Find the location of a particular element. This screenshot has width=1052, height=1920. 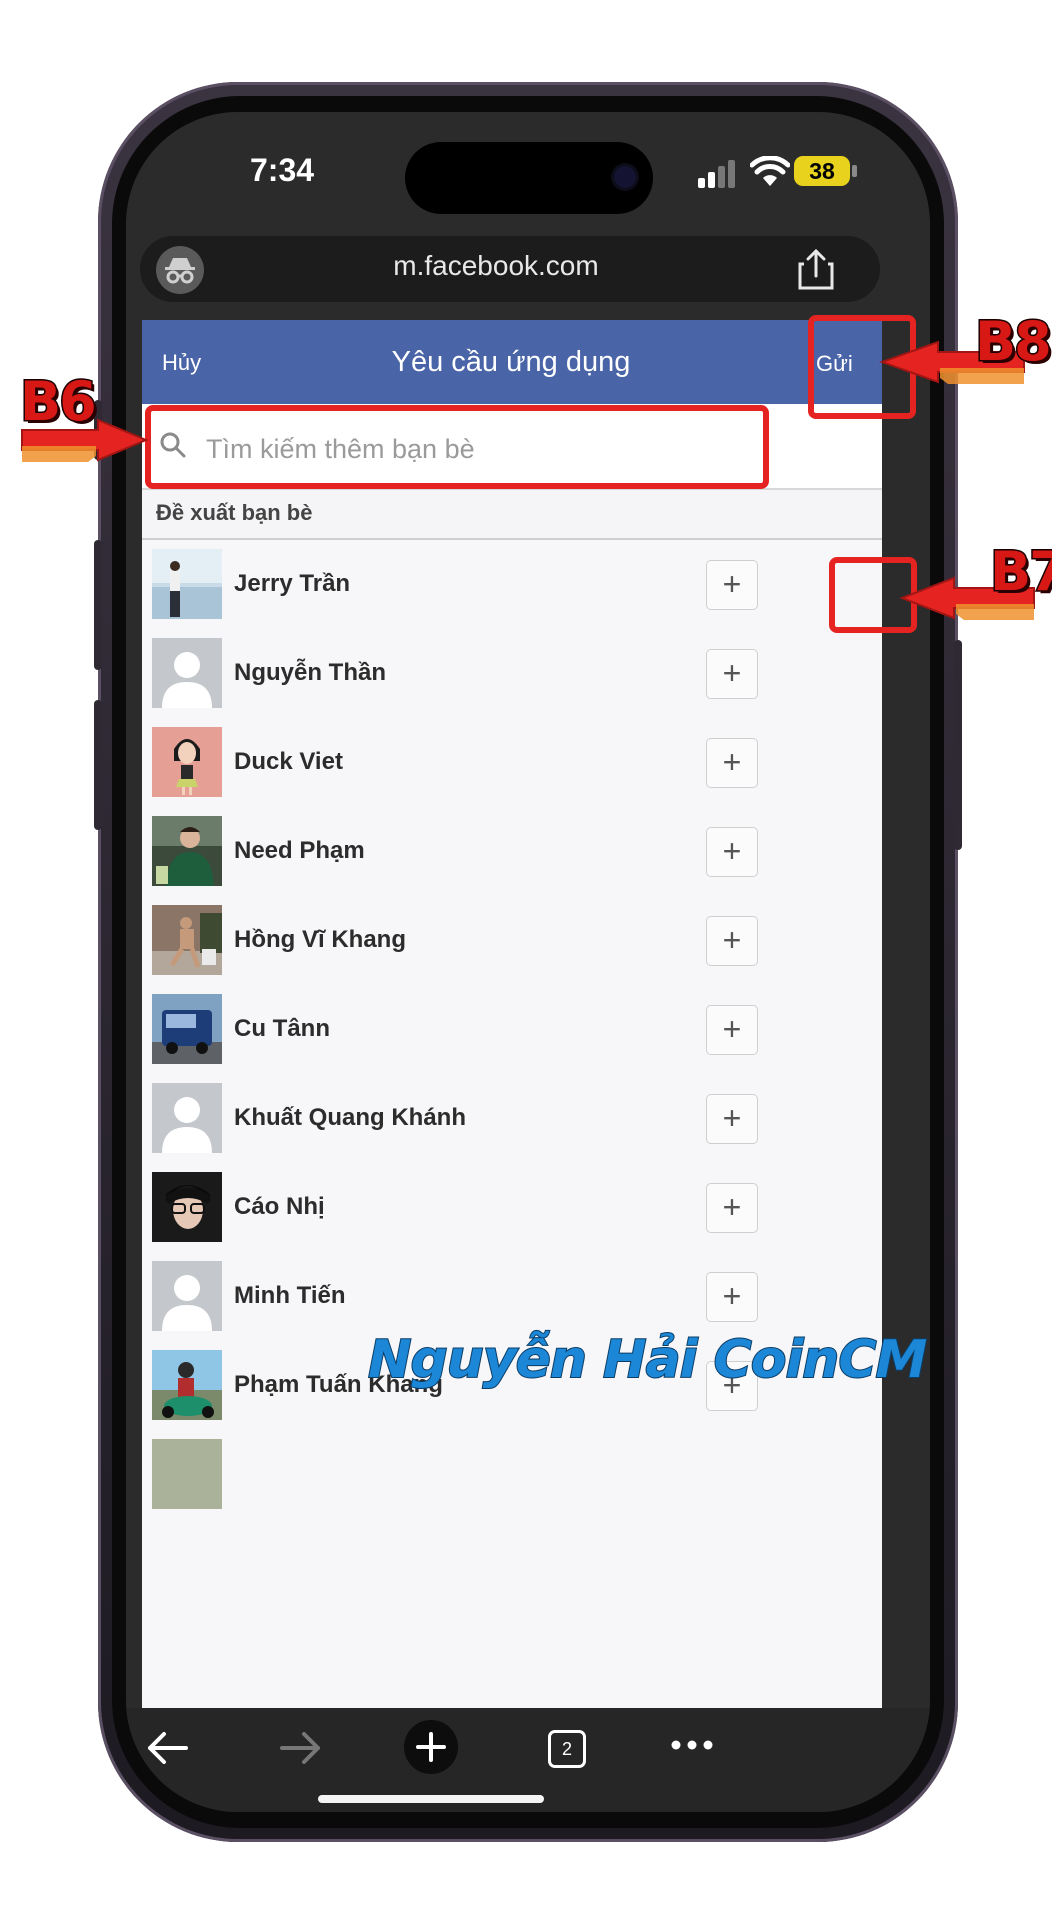

friend-name: Hồng Vĩ Khang is located at coordinates (320, 939).